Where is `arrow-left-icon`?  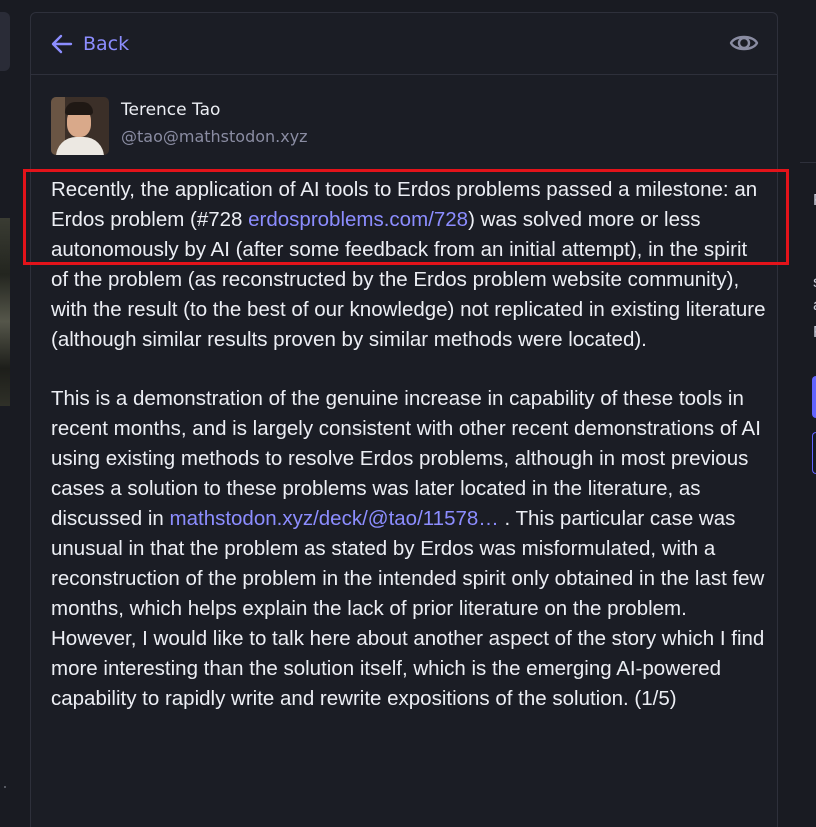 arrow-left-icon is located at coordinates (62, 44).